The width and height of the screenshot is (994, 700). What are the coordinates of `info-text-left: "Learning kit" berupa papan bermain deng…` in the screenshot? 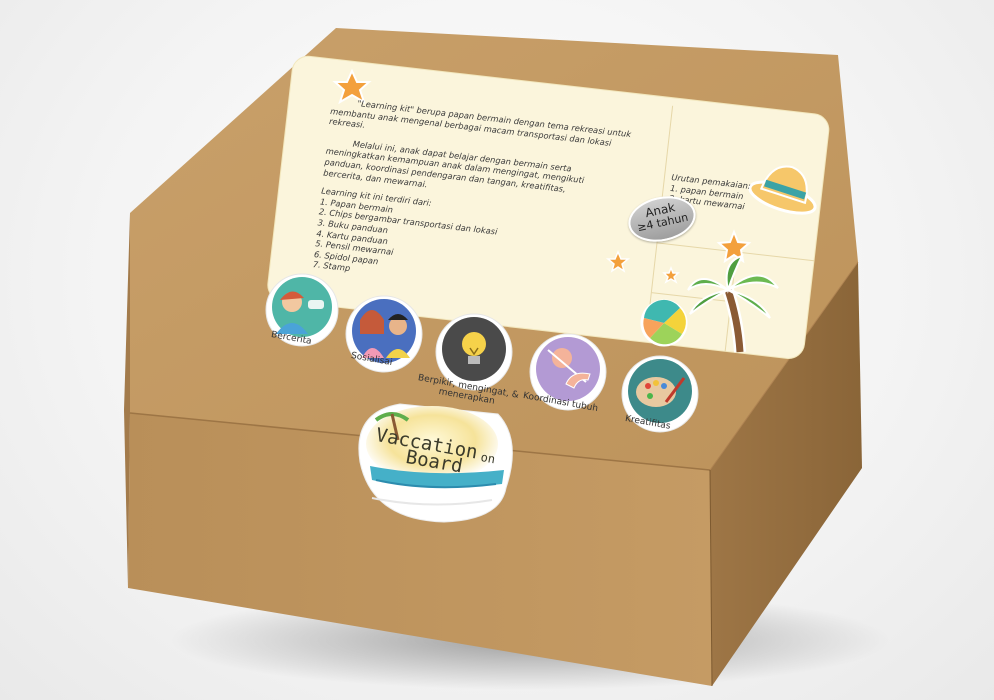 It's located at (471, 201).